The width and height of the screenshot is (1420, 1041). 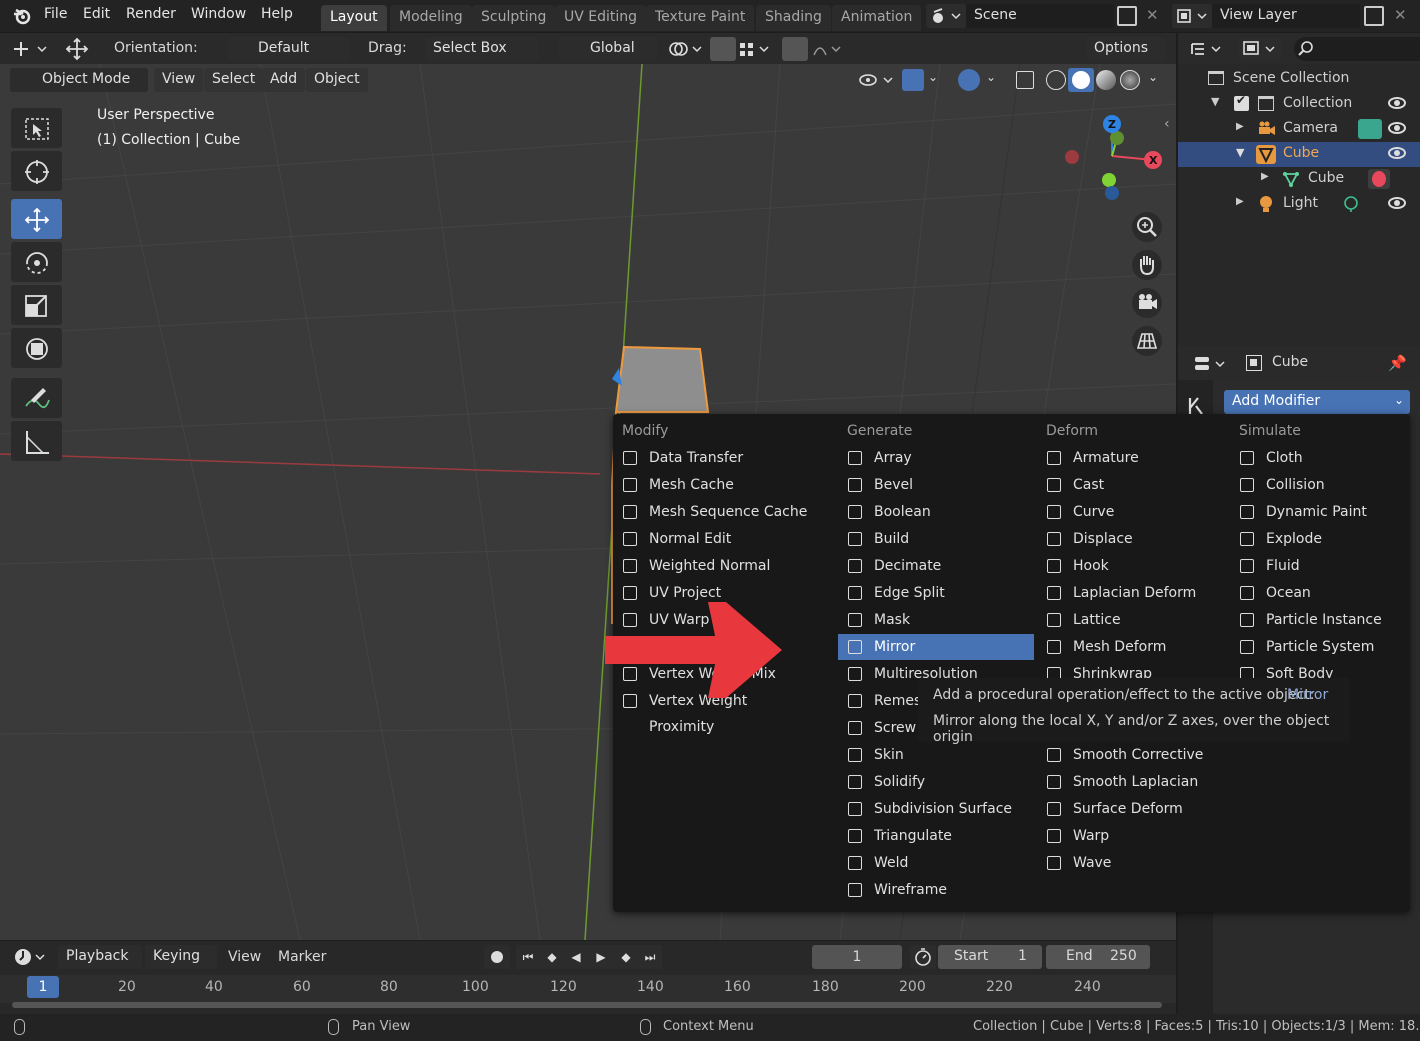 What do you see at coordinates (218, 16) in the screenshot?
I see `menu-window: Window` at bounding box center [218, 16].